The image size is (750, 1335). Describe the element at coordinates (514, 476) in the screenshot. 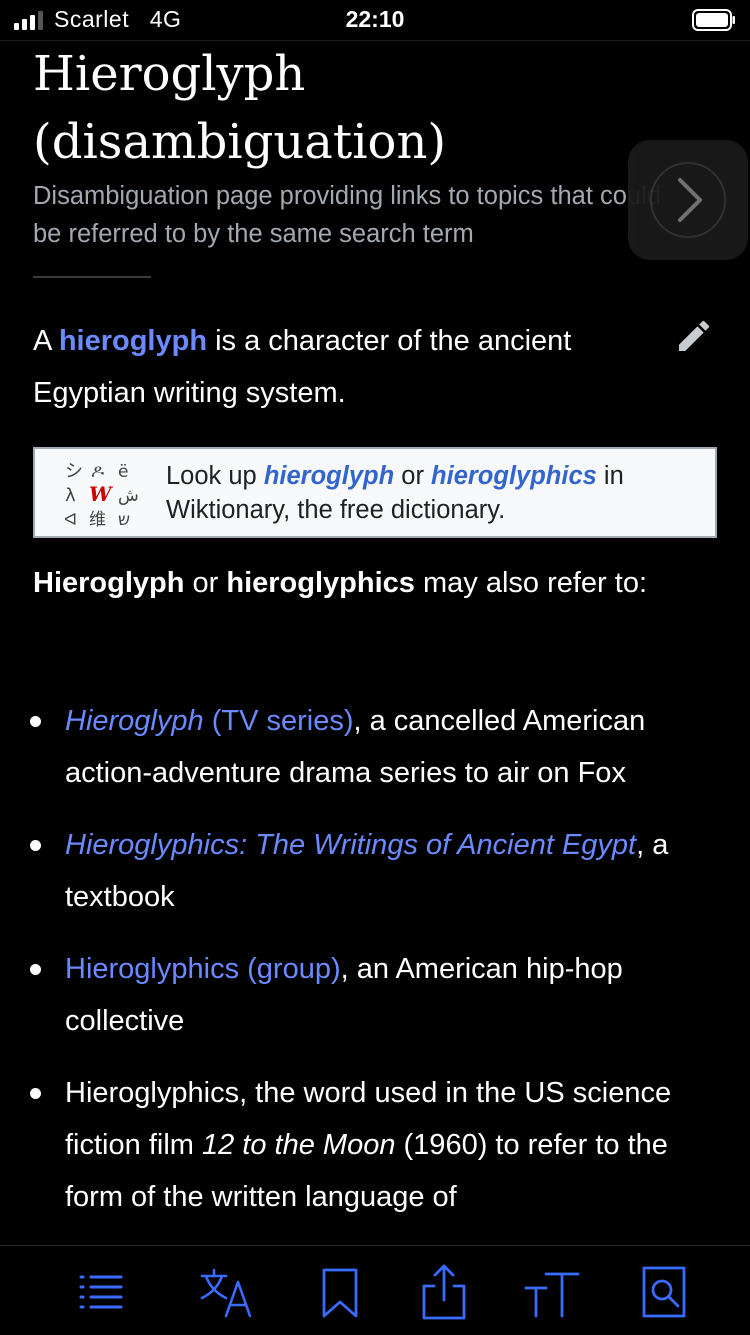

I see `wiktionary-hieroglyphics-link: hieroglyphics` at that location.